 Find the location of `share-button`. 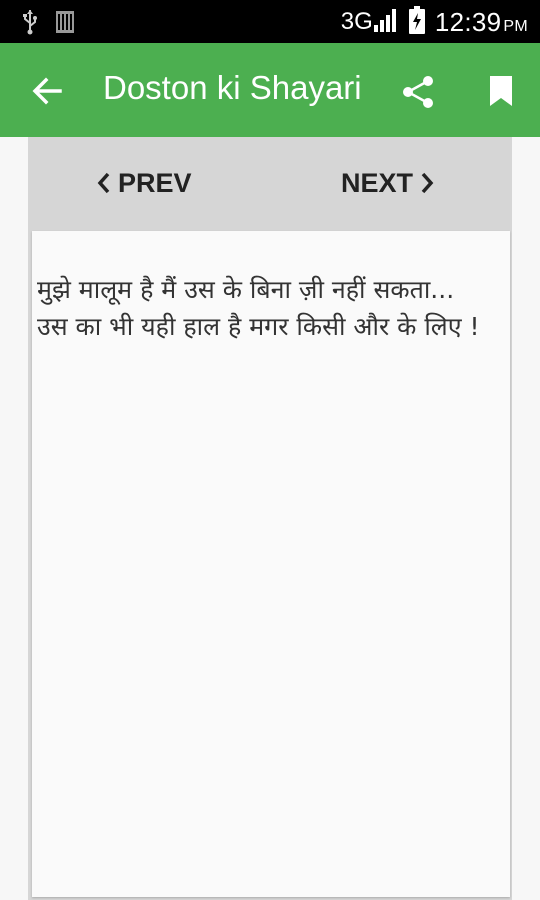

share-button is located at coordinates (419, 92).